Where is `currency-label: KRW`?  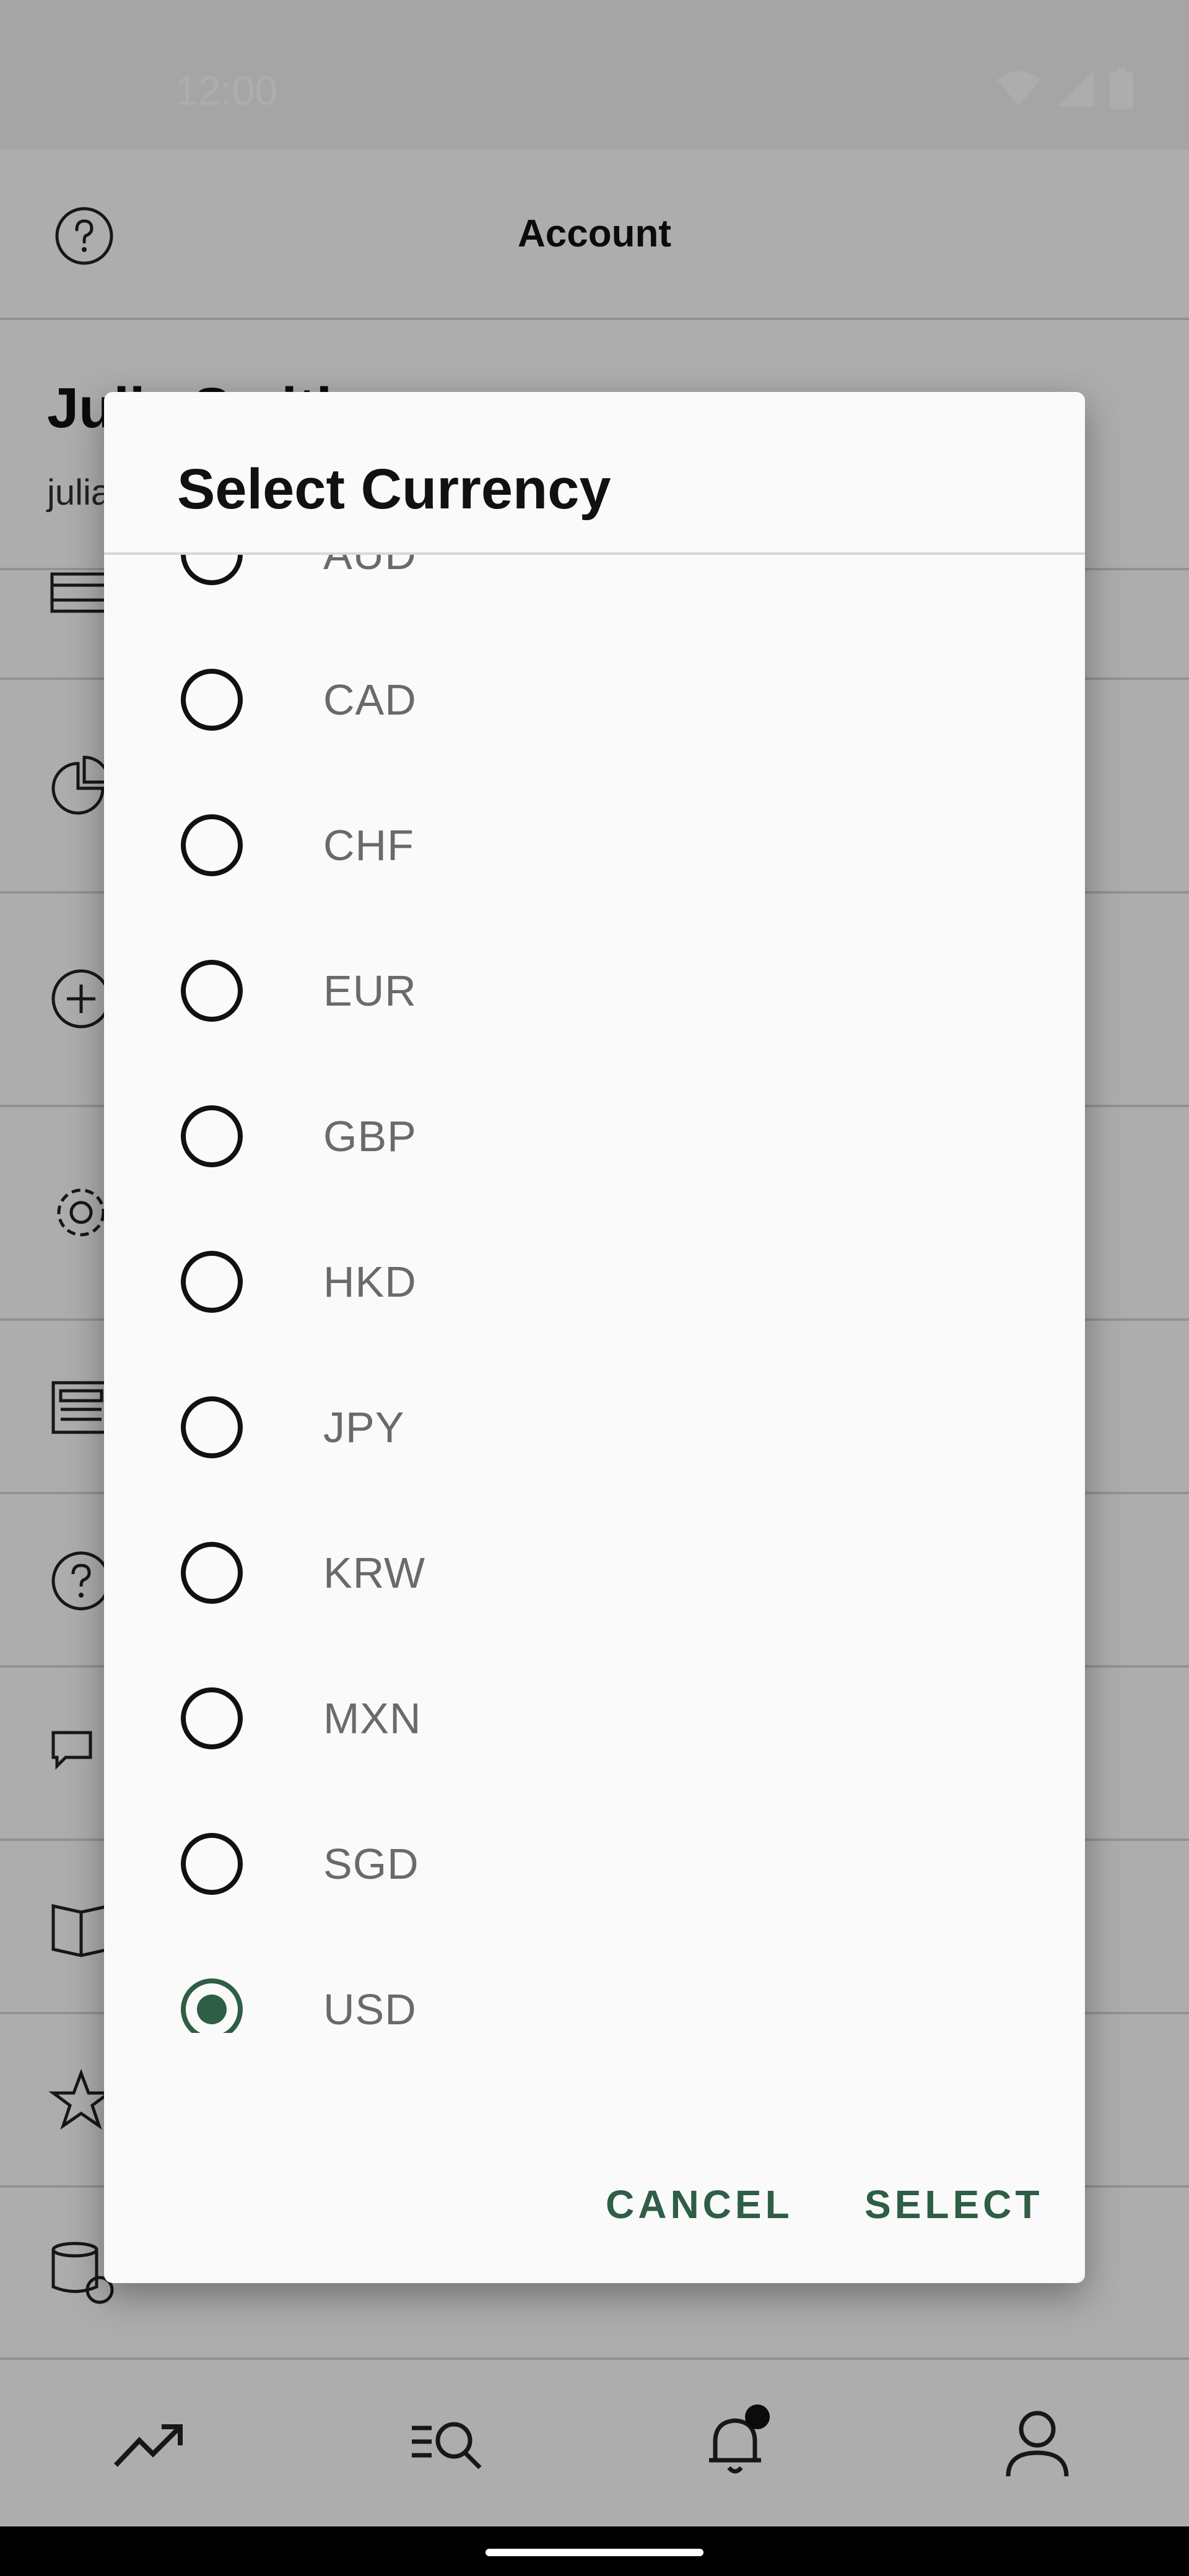
currency-label: KRW is located at coordinates (374, 1573).